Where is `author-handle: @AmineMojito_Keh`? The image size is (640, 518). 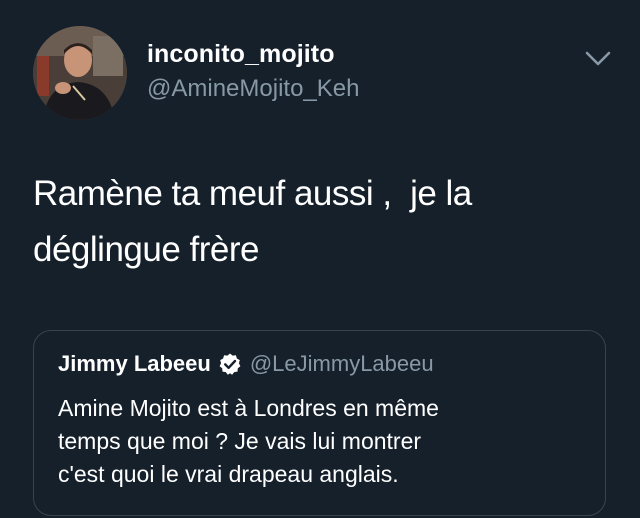 author-handle: @AmineMojito_Keh is located at coordinates (253, 89).